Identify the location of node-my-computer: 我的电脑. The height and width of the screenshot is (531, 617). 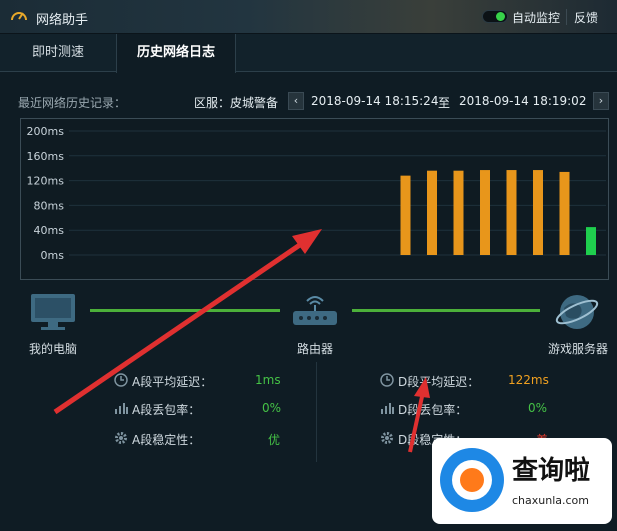
(52, 349).